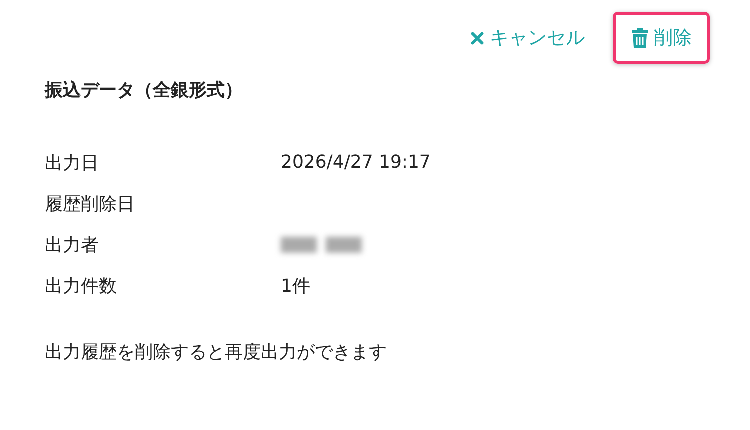 The width and height of the screenshot is (750, 430). Describe the element at coordinates (356, 162) in the screenshot. I see `field-value: 2026/4/27 19:17` at that location.